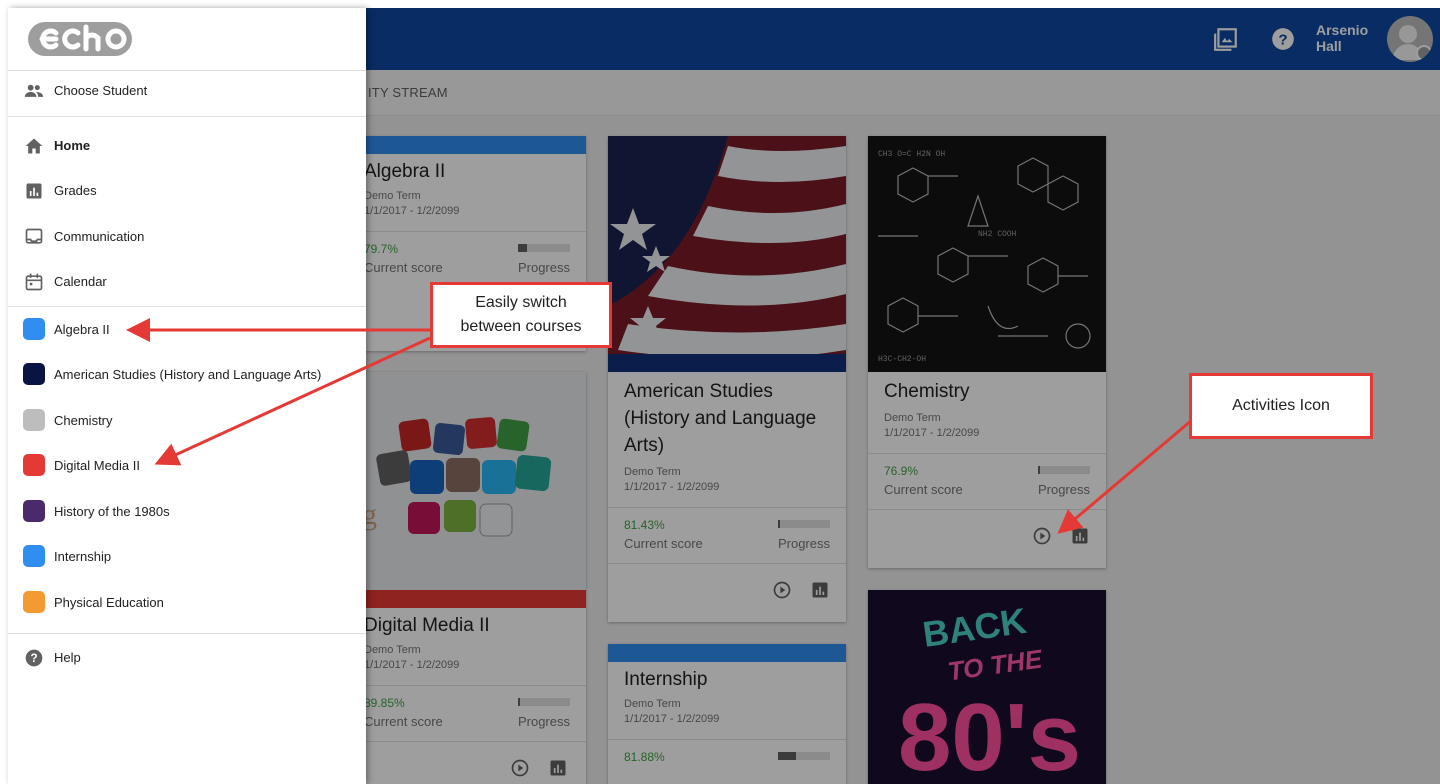  I want to click on course-item-label: Internship, so click(83, 556).